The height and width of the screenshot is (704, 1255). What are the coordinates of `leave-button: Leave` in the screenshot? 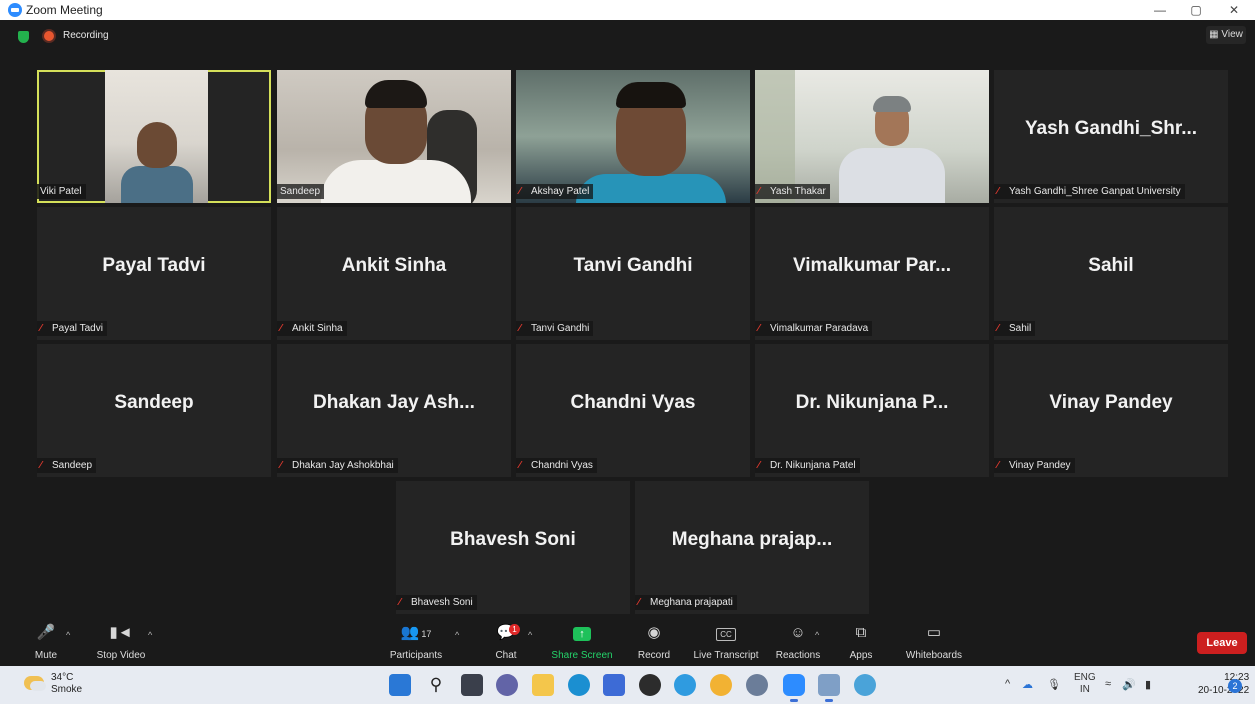 It's located at (1222, 643).